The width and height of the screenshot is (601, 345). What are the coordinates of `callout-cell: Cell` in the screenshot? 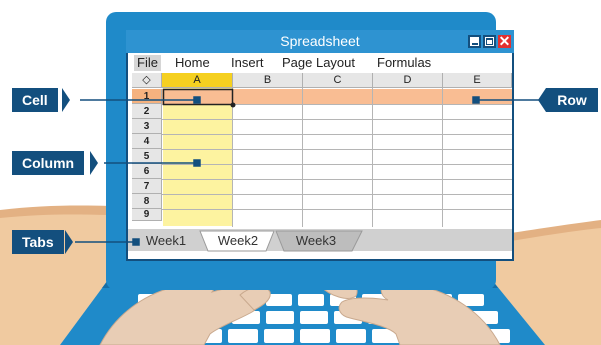 It's located at (35, 100).